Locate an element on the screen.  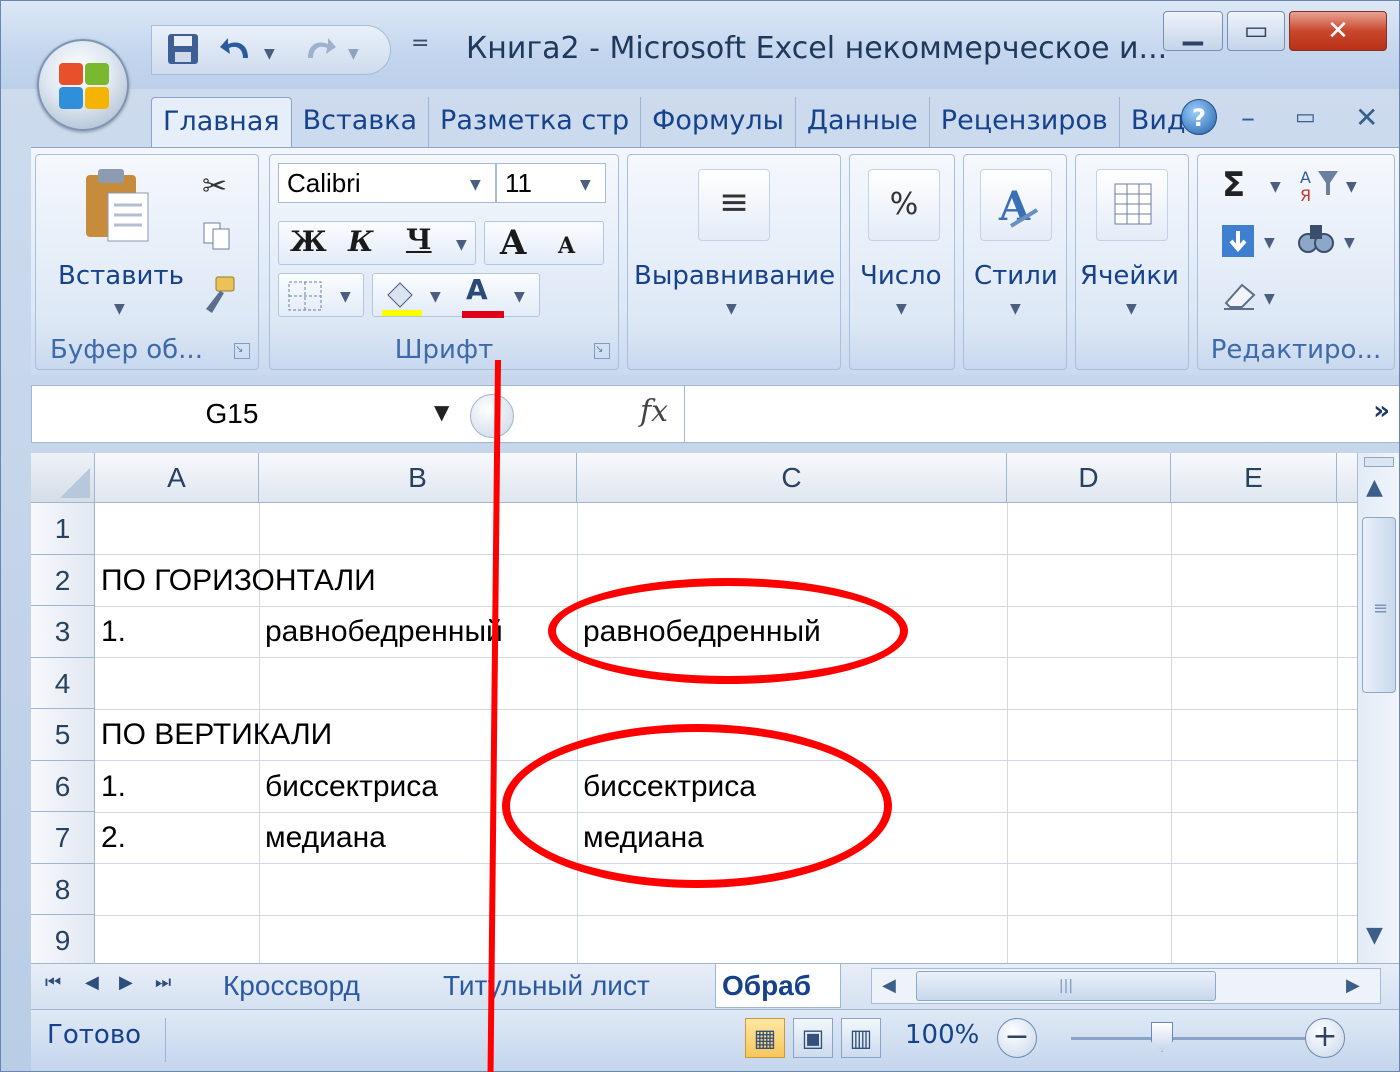
sheet-tab-title-page: Титульный лист is located at coordinates (546, 986).